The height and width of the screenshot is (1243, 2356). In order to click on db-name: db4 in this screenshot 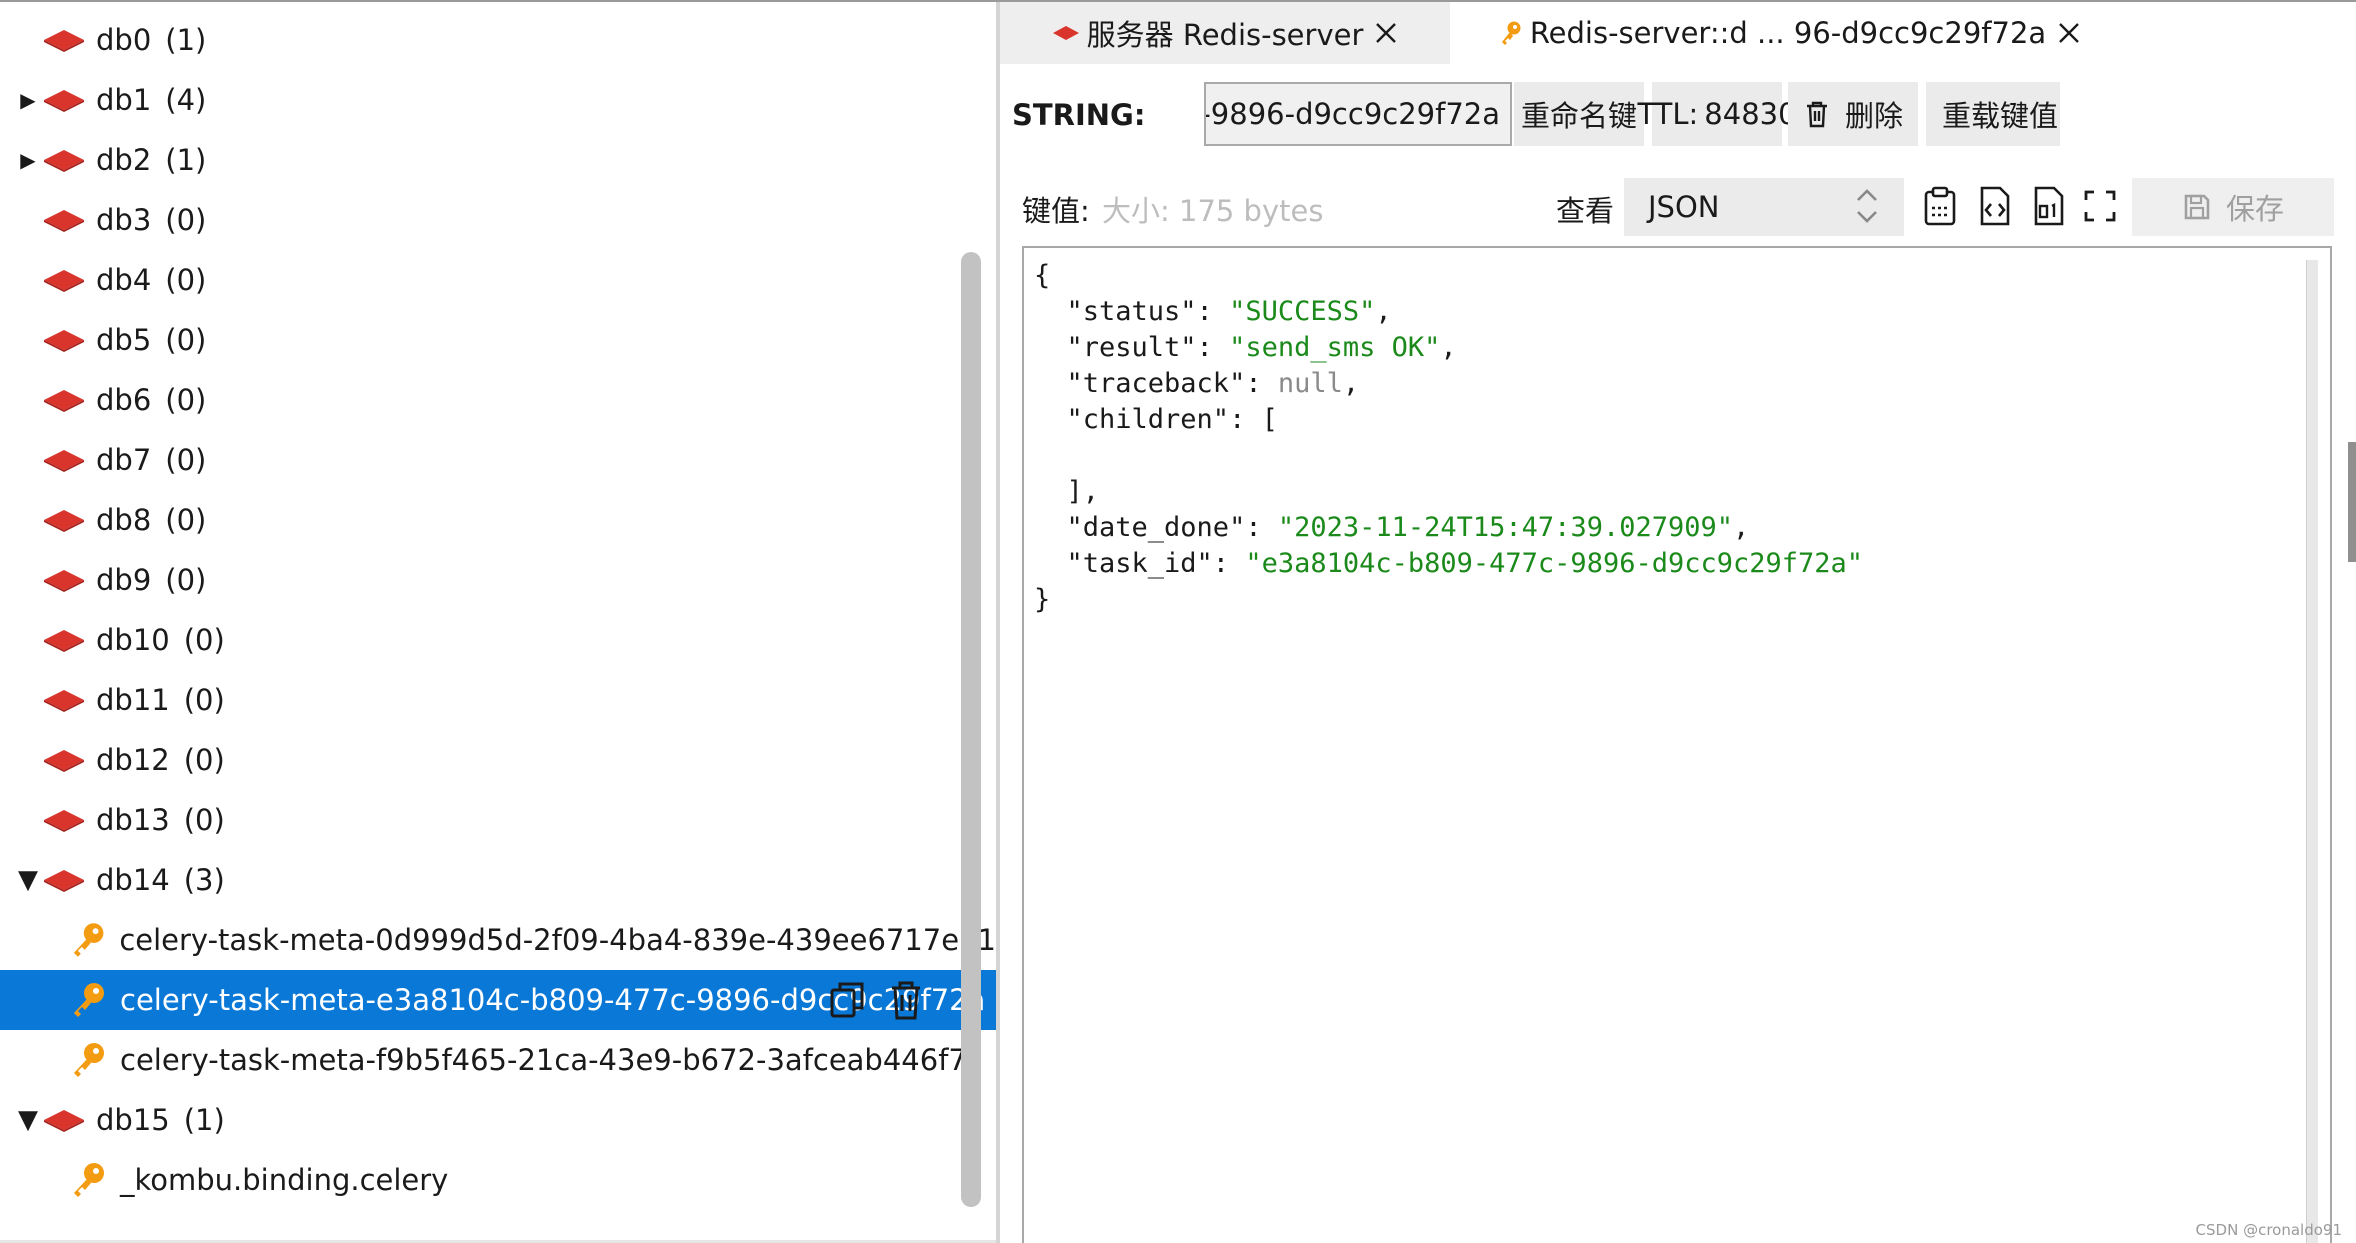, I will do `click(124, 280)`.